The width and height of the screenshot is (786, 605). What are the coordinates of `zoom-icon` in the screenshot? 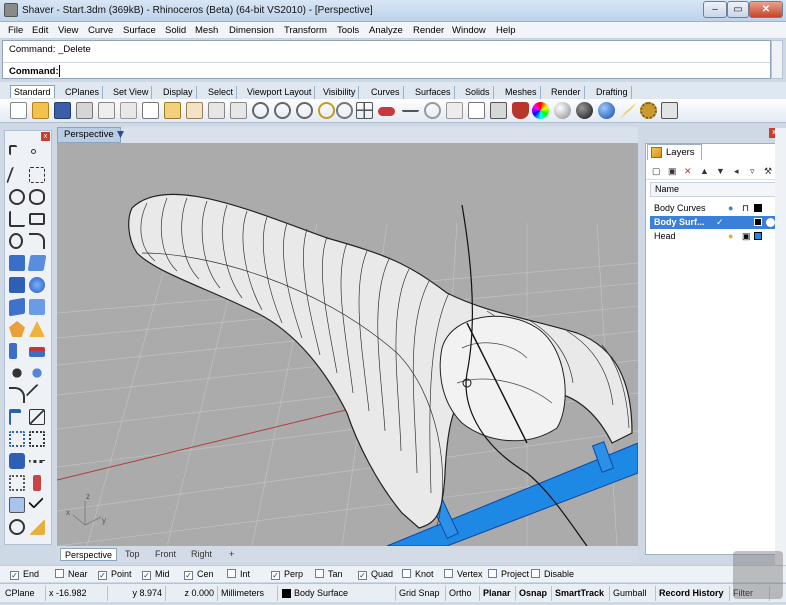 It's located at (260, 110).